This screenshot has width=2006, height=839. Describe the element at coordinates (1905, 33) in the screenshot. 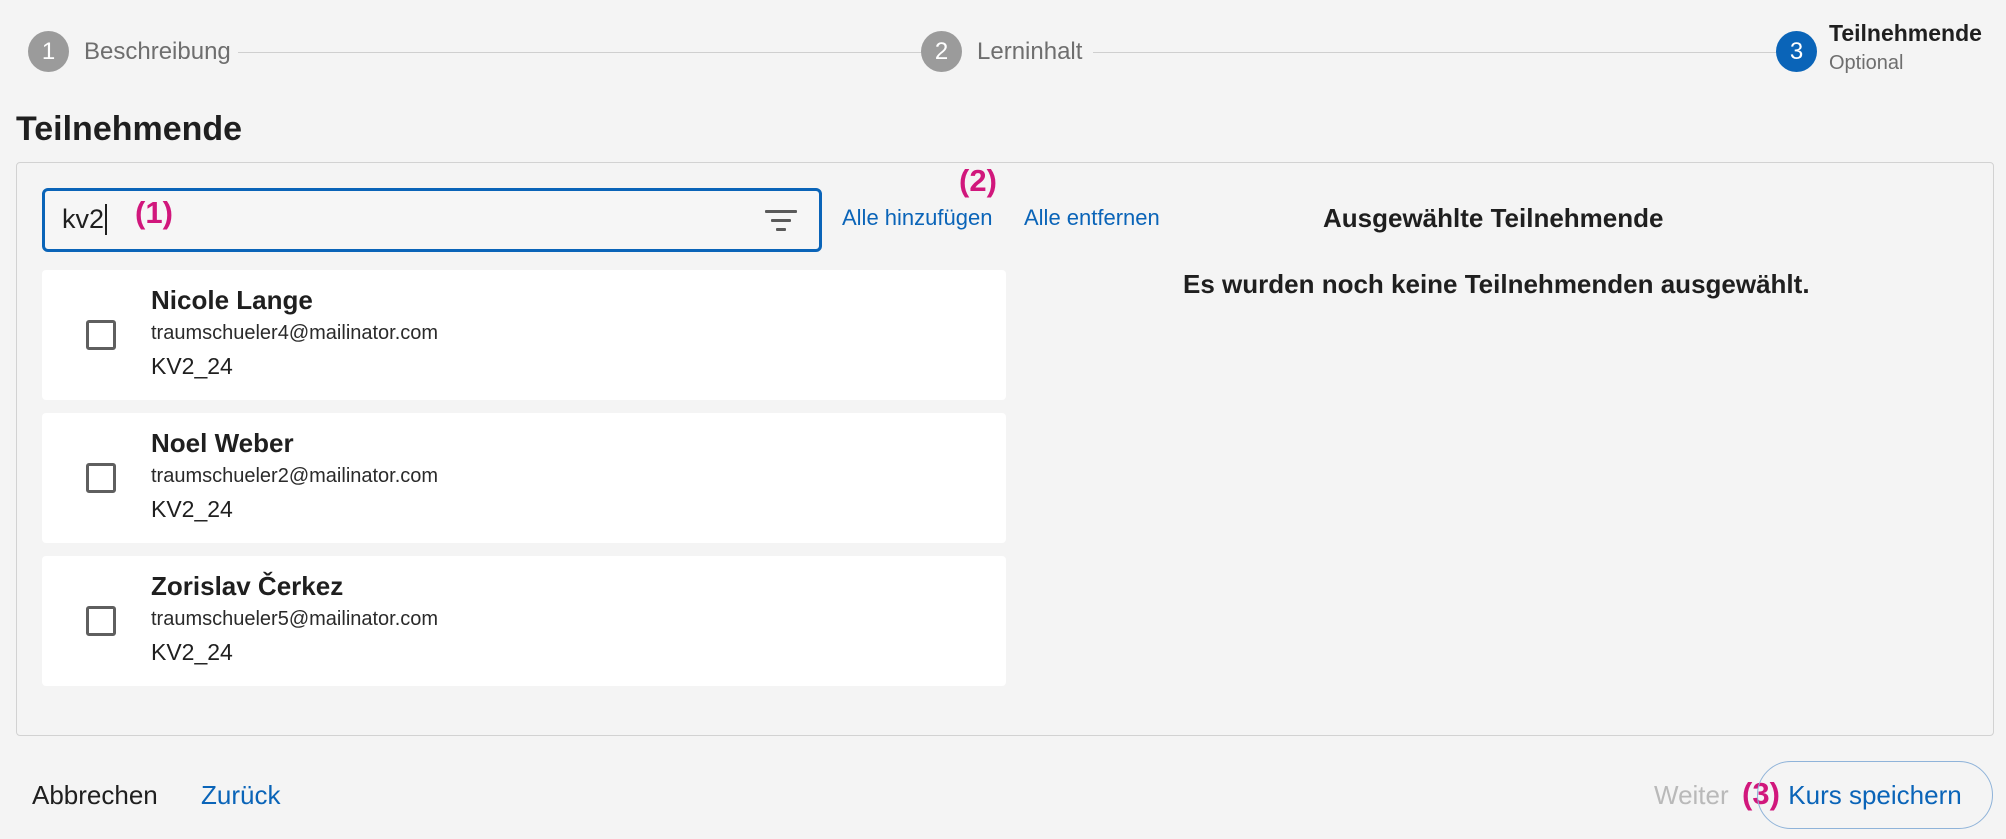

I see `step-label: Teilnehmende` at that location.